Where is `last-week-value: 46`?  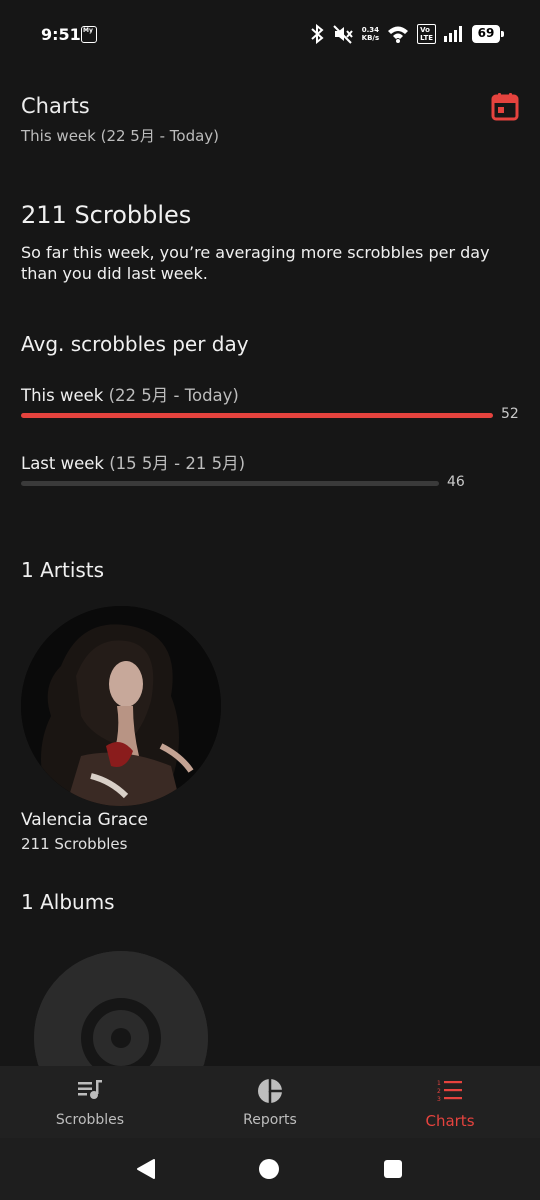
last-week-value: 46 is located at coordinates (456, 482).